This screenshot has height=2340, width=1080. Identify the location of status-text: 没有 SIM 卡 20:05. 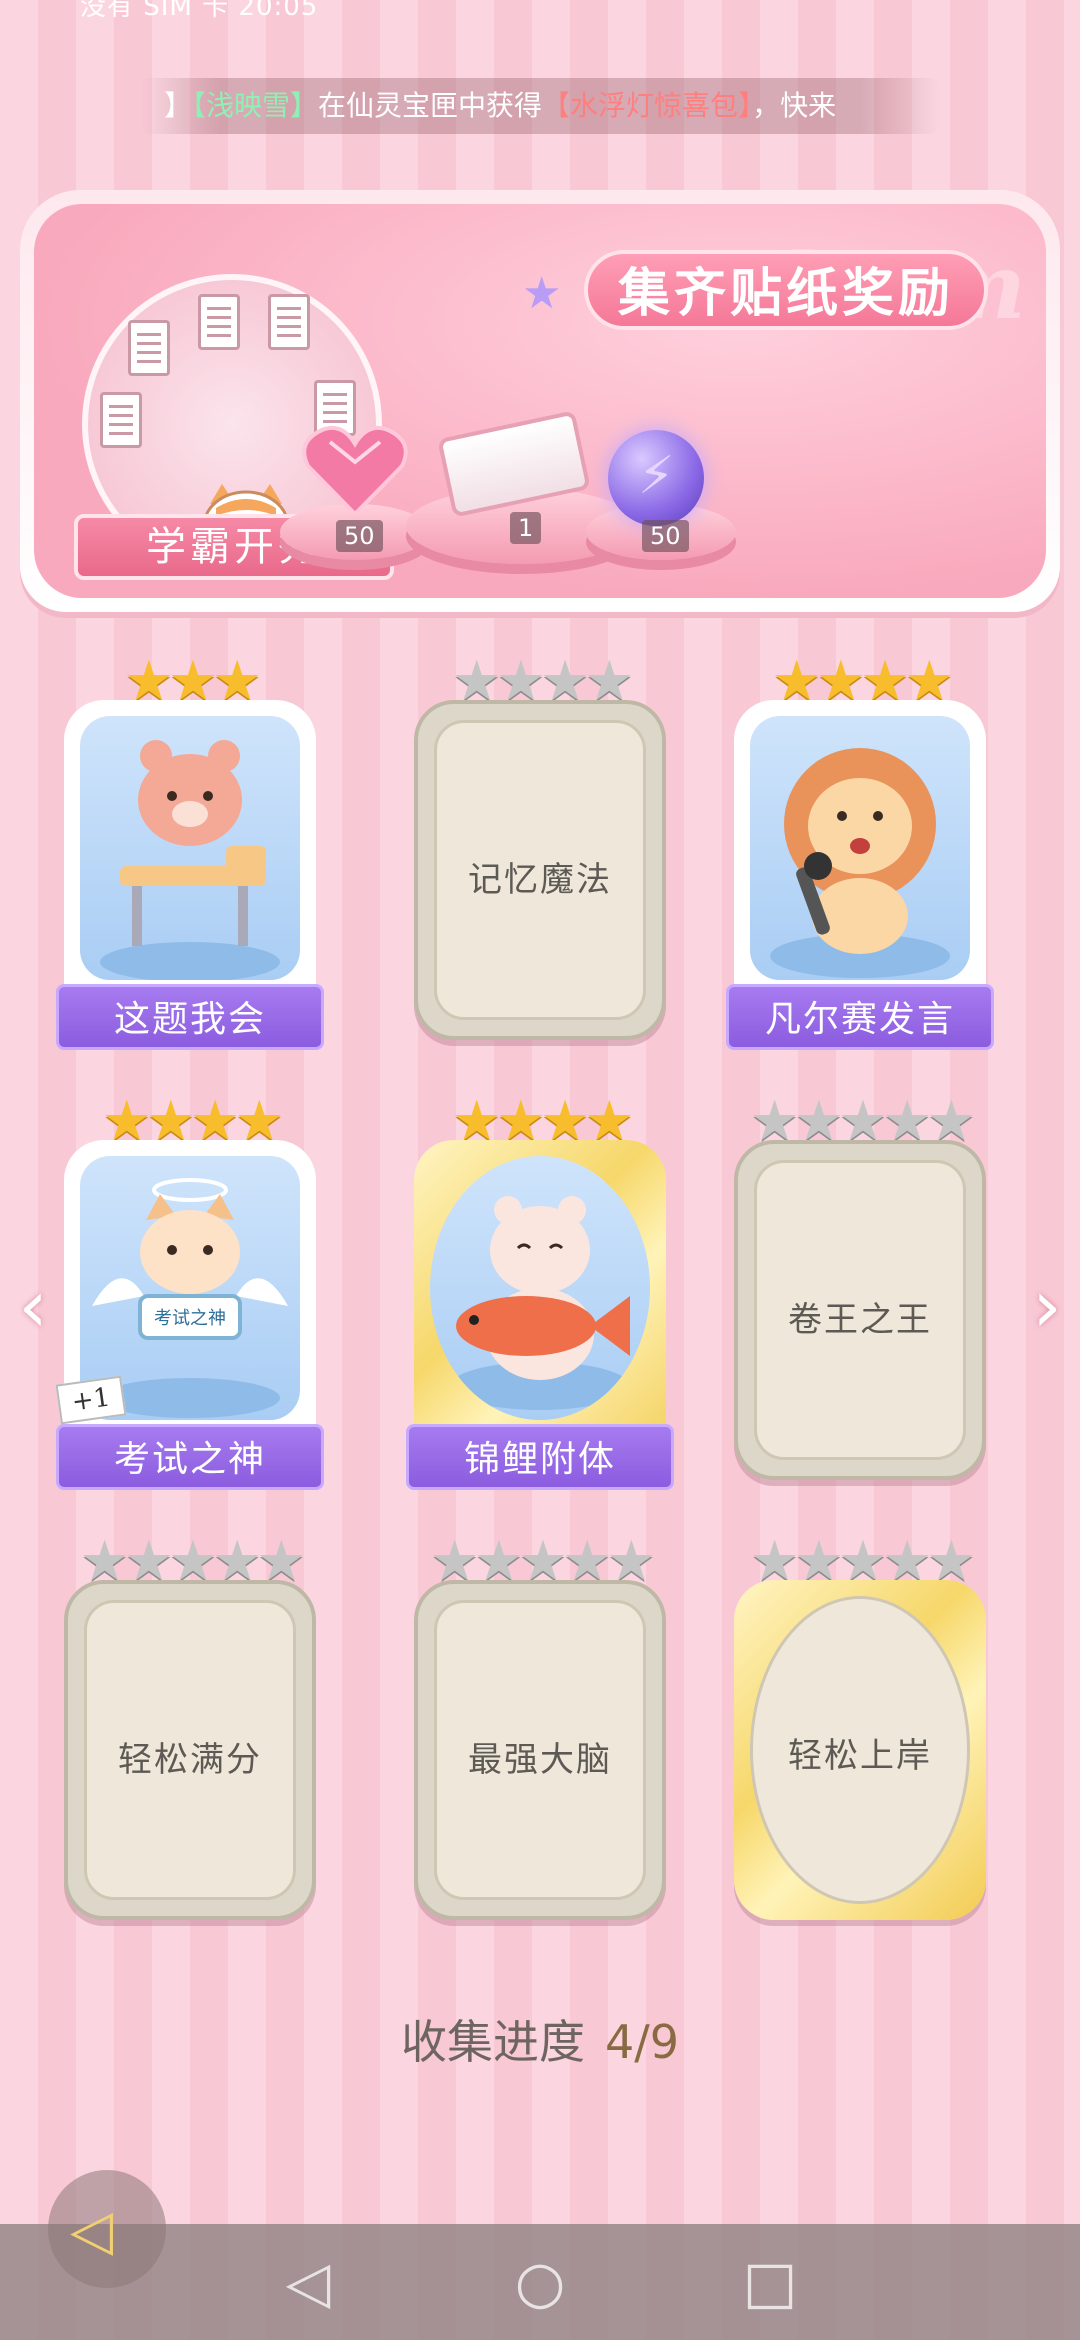
(199, 11).